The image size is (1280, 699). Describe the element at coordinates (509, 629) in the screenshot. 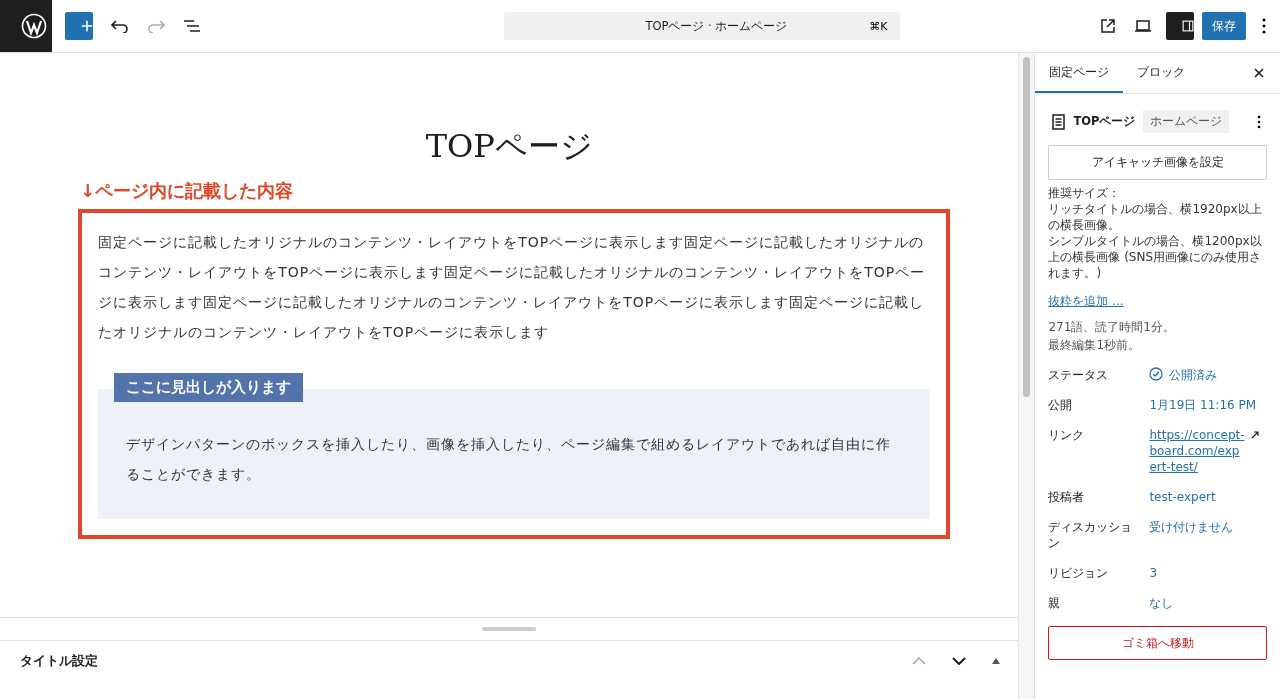

I see `resize-handle` at that location.